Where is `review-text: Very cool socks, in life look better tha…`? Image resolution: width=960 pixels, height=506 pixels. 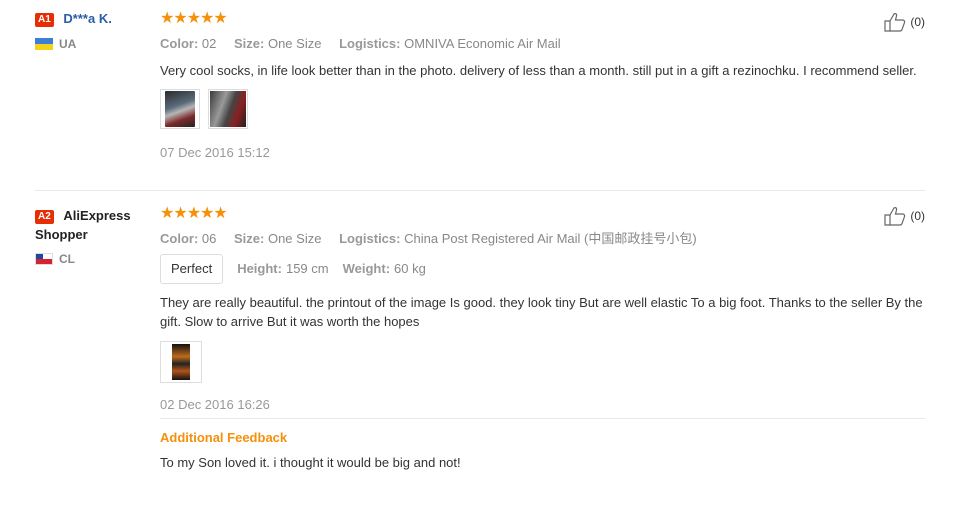 review-text: Very cool socks, in life look better tha… is located at coordinates (538, 70).